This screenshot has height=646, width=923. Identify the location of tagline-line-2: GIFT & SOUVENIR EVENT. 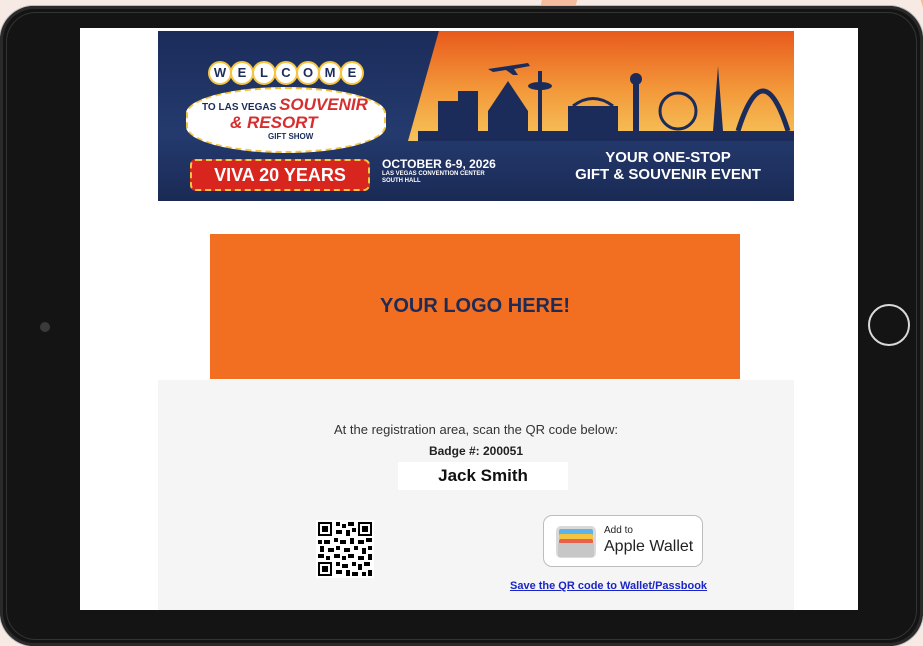
(668, 174).